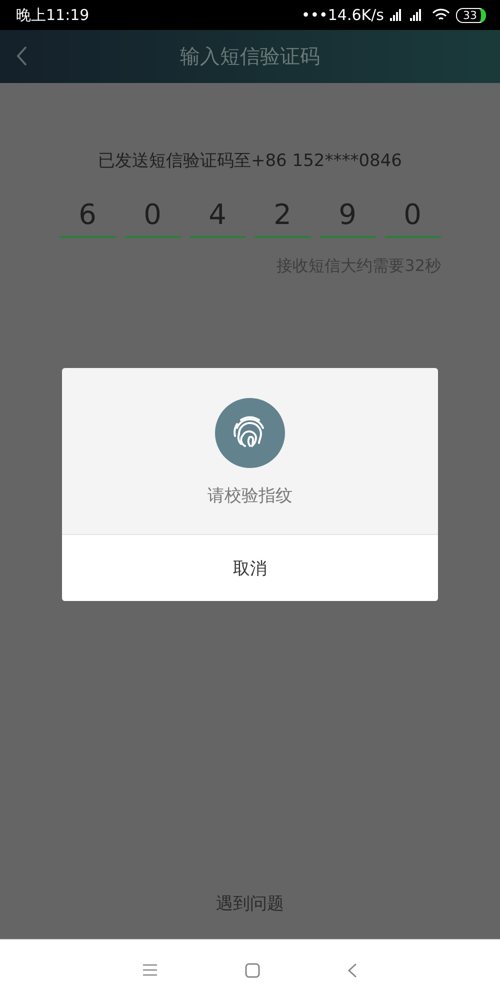 This screenshot has height=1000, width=500. Describe the element at coordinates (348, 215) in the screenshot. I see `code-digit-field: 9` at that location.